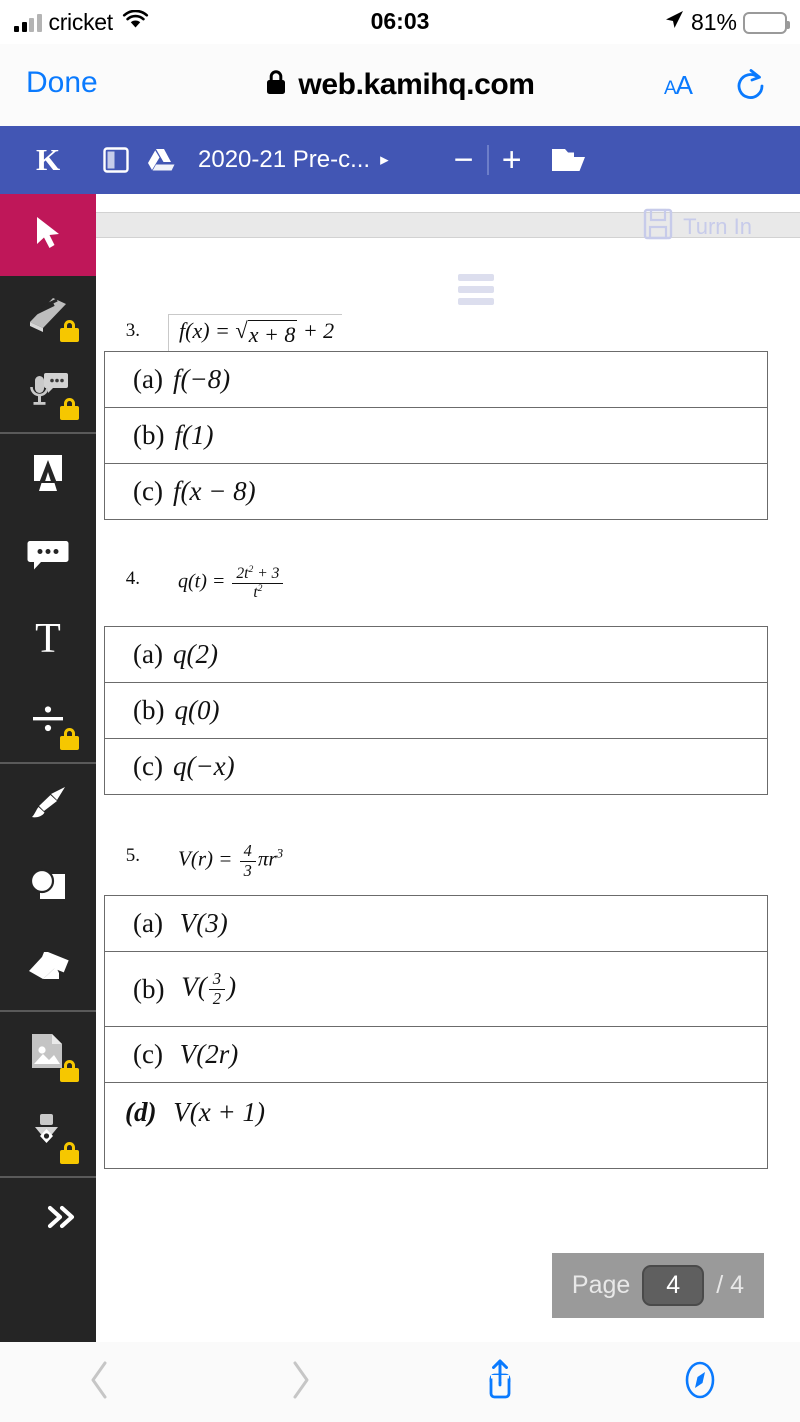 The height and width of the screenshot is (1422, 800). What do you see at coordinates (448, 861) in the screenshot?
I see `question-heading: 5. V(r) = 4 3 πr3` at bounding box center [448, 861].